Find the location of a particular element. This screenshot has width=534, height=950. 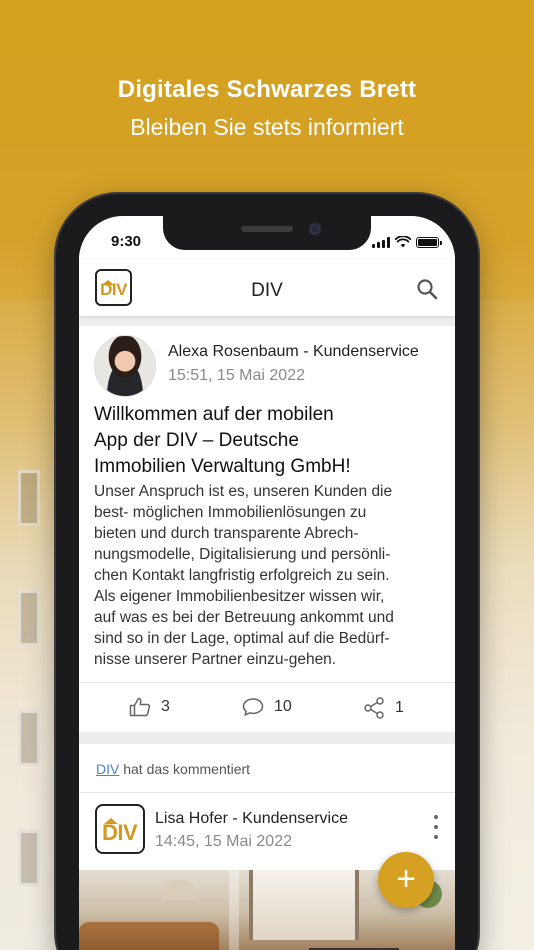

post-body-line: bieten und durch transparente Abrech- is located at coordinates (226, 533).